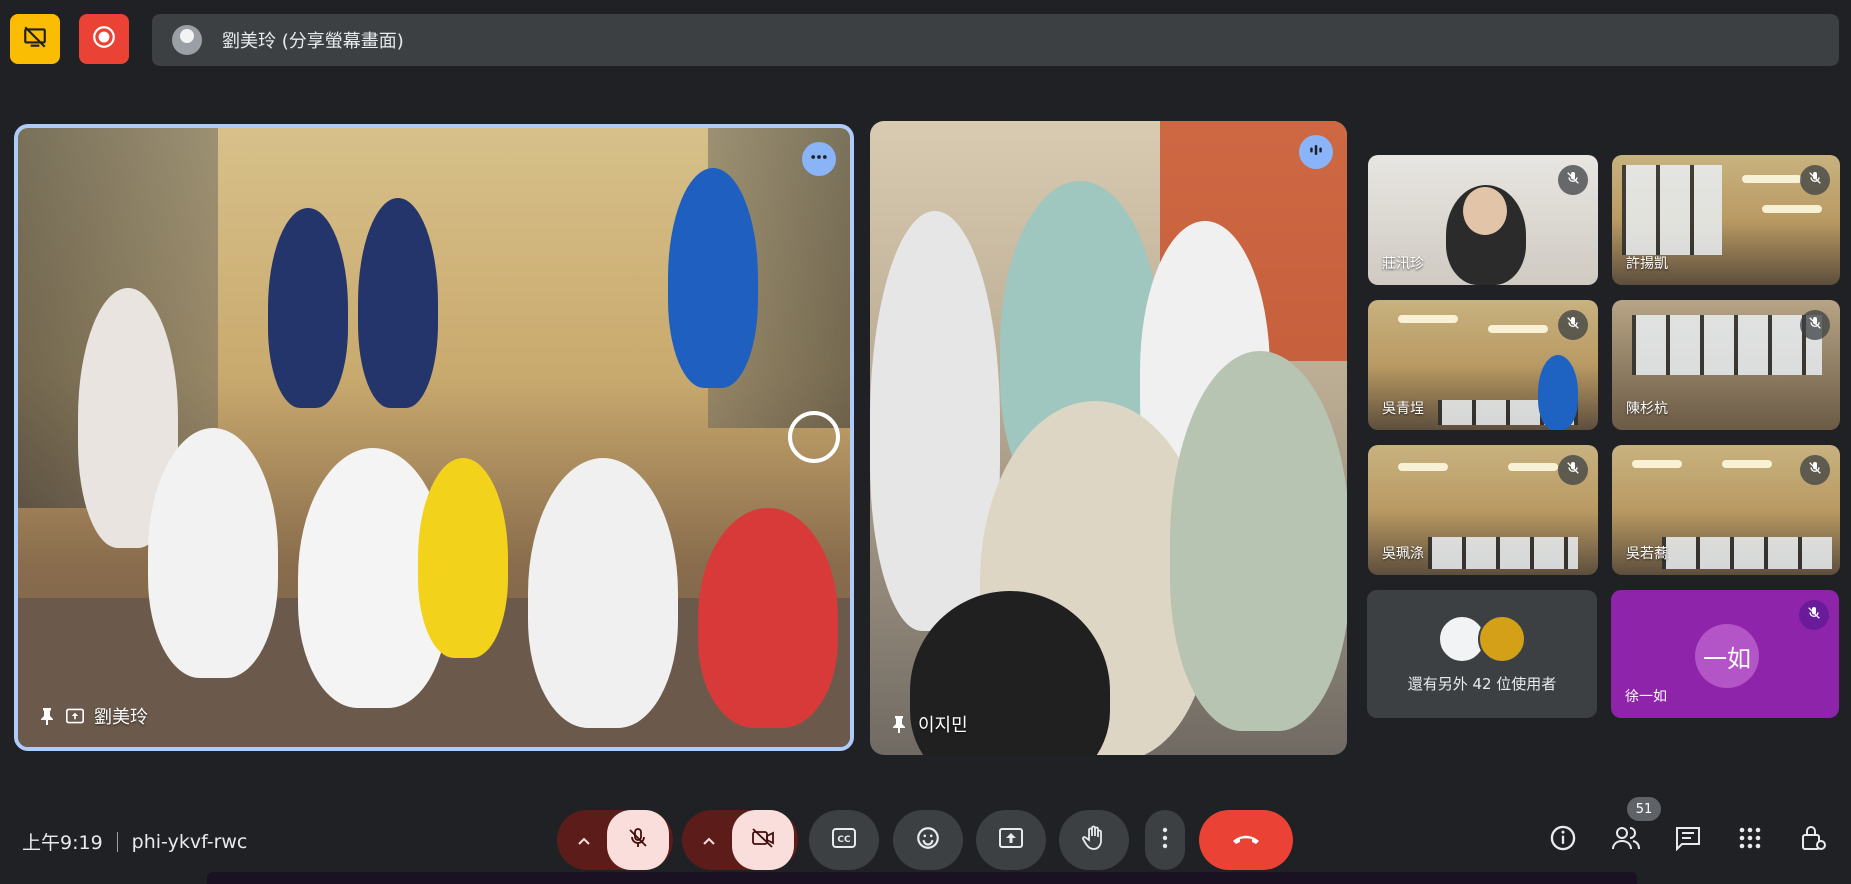  I want to click on presenter-name-tag: 劉美玲, so click(93, 716).